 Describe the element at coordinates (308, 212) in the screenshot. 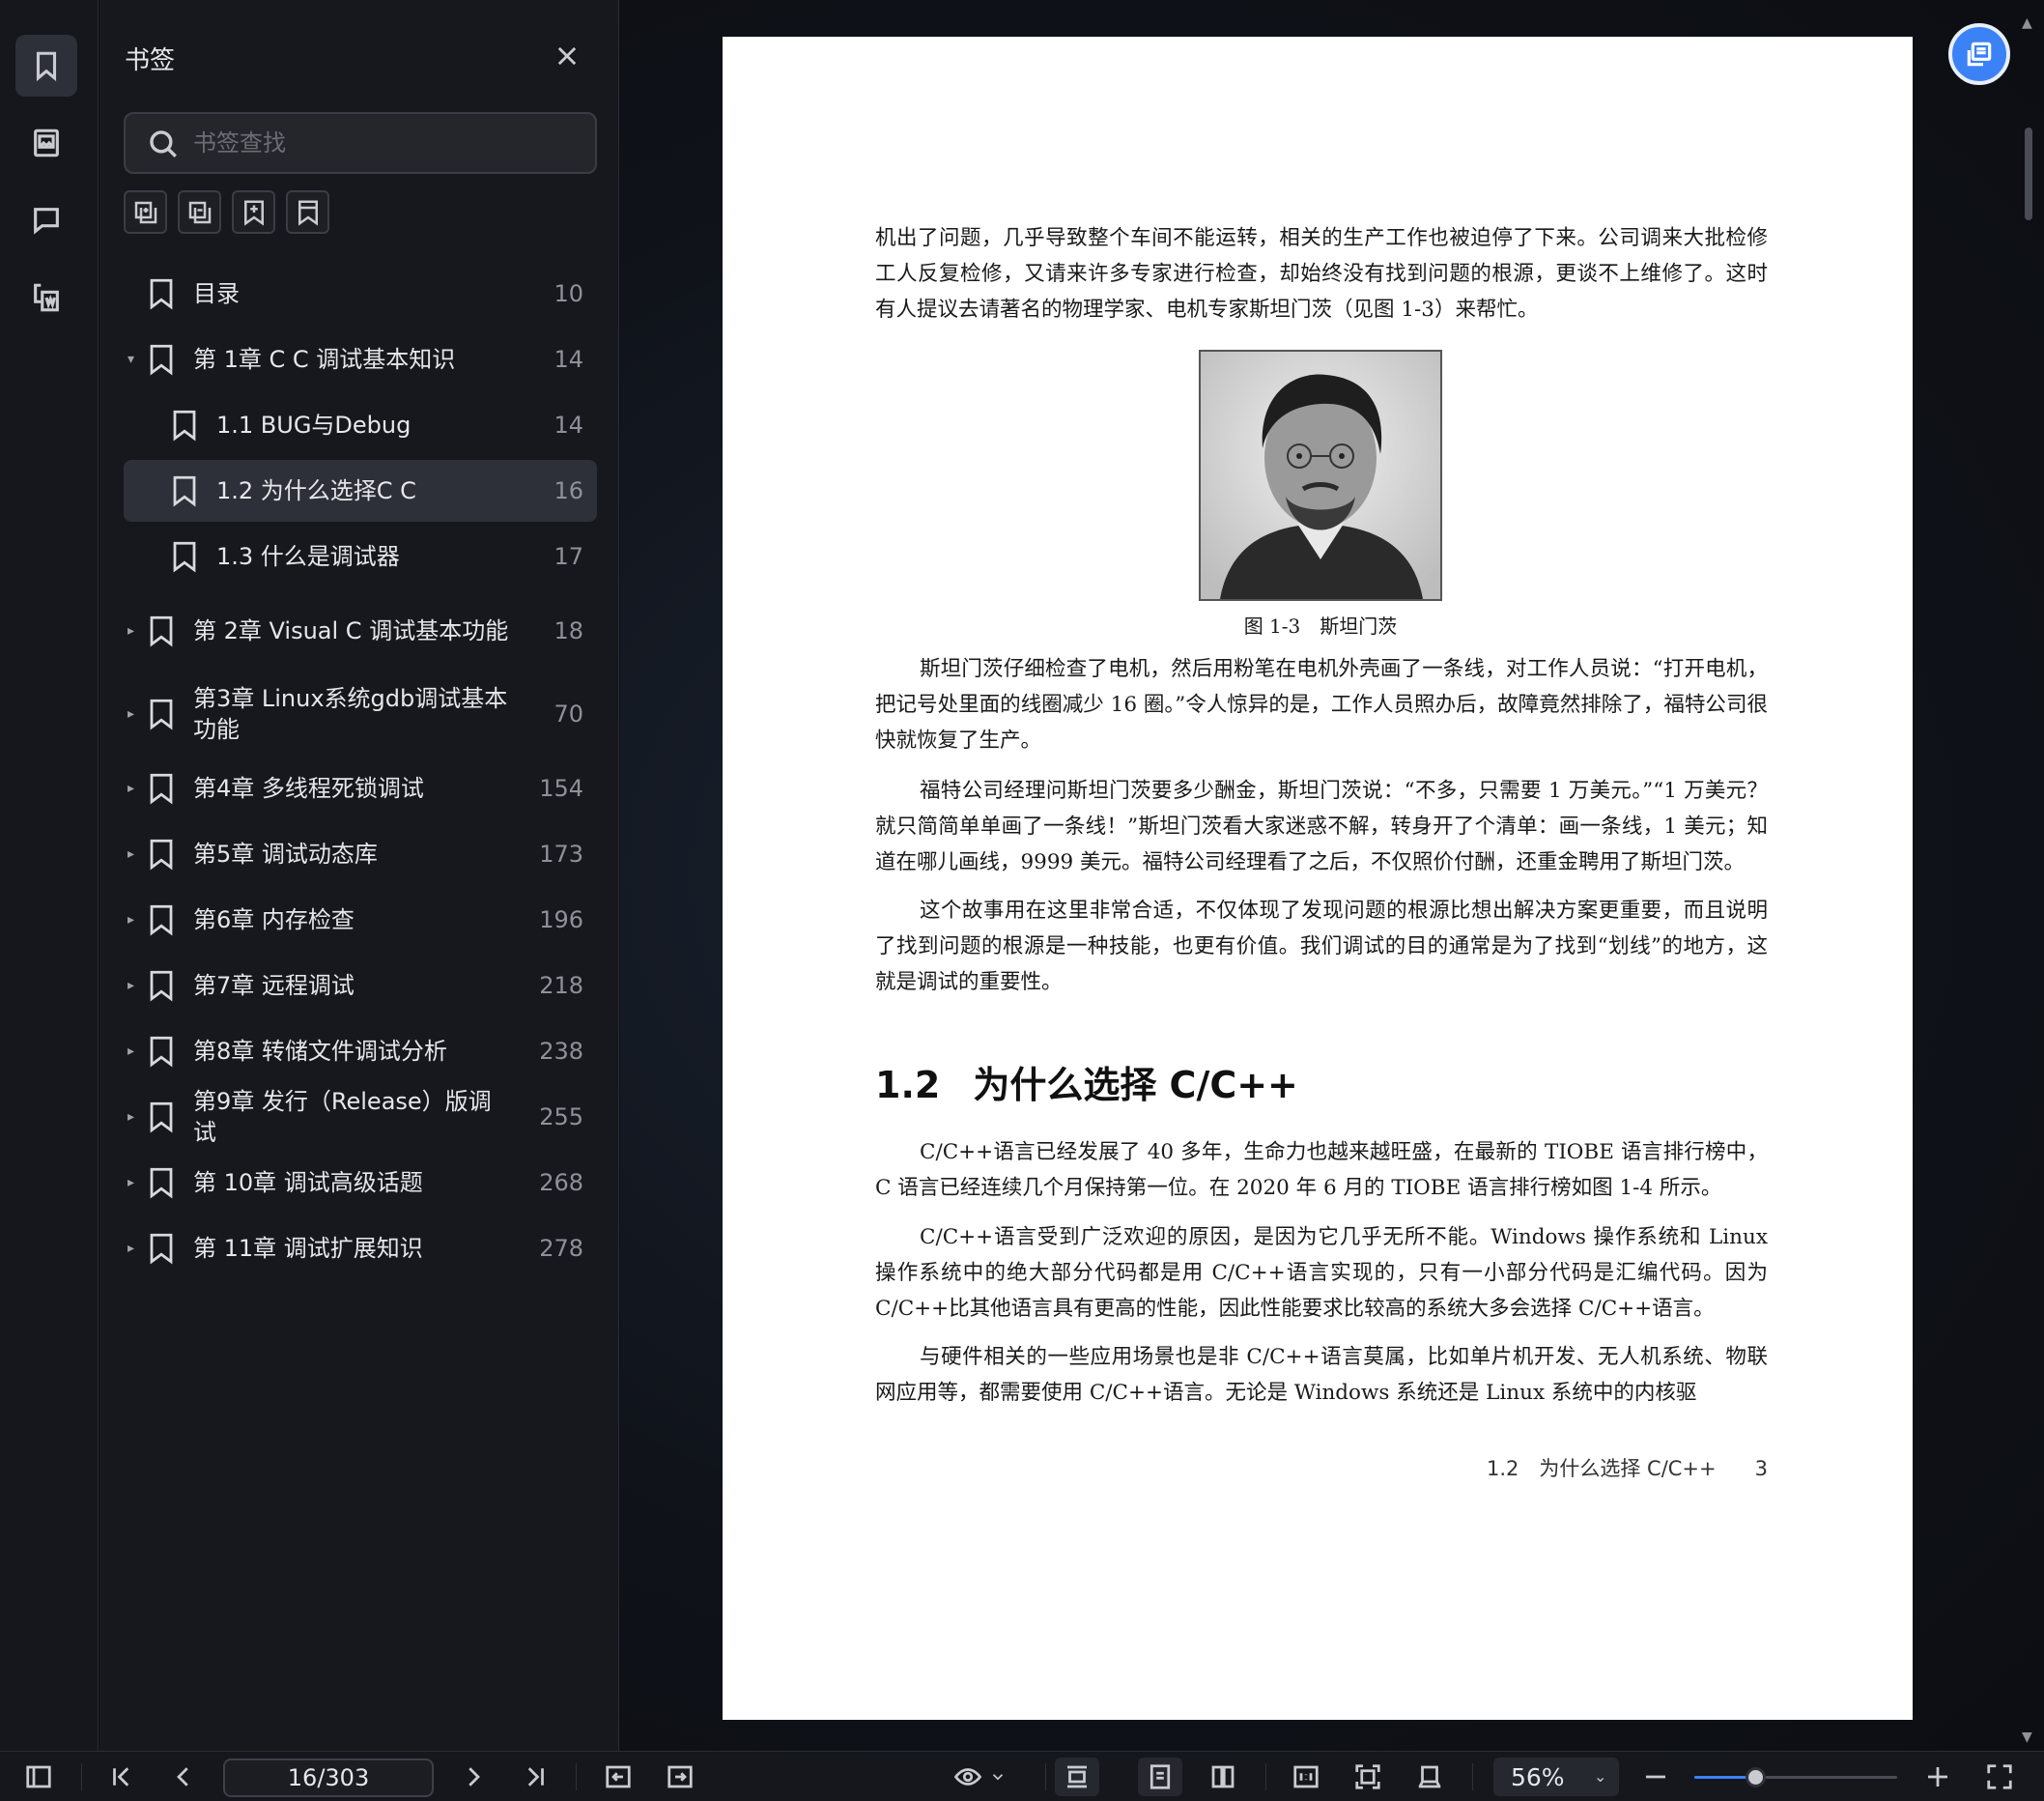

I see `bookmark-current-button` at that location.